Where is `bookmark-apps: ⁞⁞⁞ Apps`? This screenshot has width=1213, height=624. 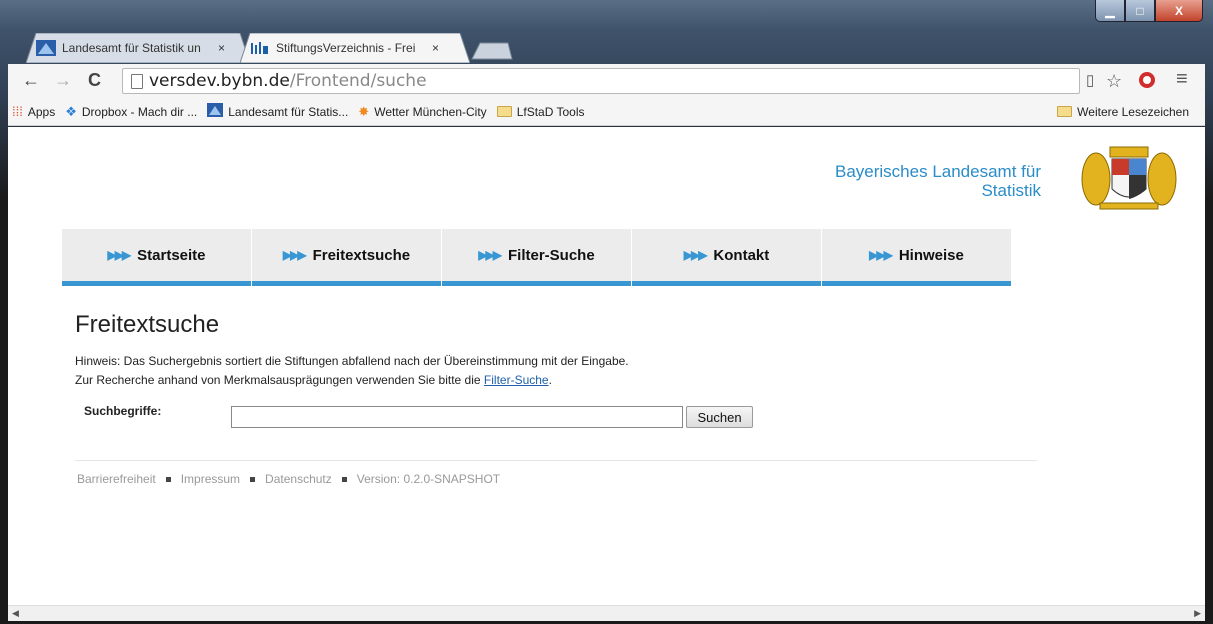 bookmark-apps: ⁞⁞⁞ Apps is located at coordinates (33, 111).